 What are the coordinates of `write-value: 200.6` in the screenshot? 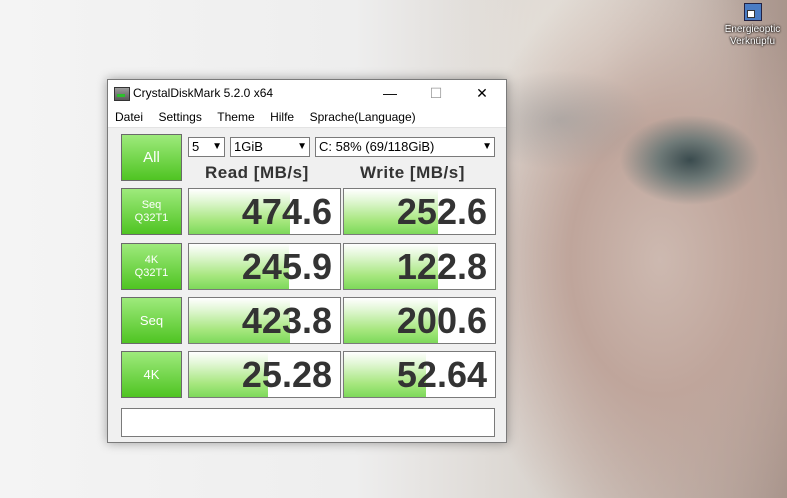 It's located at (441, 320).